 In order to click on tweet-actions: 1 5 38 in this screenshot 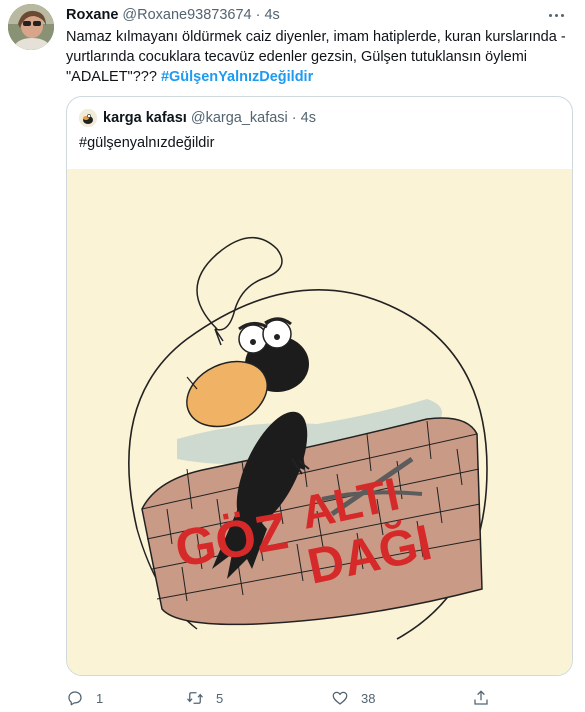, I will do `click(286, 698)`.